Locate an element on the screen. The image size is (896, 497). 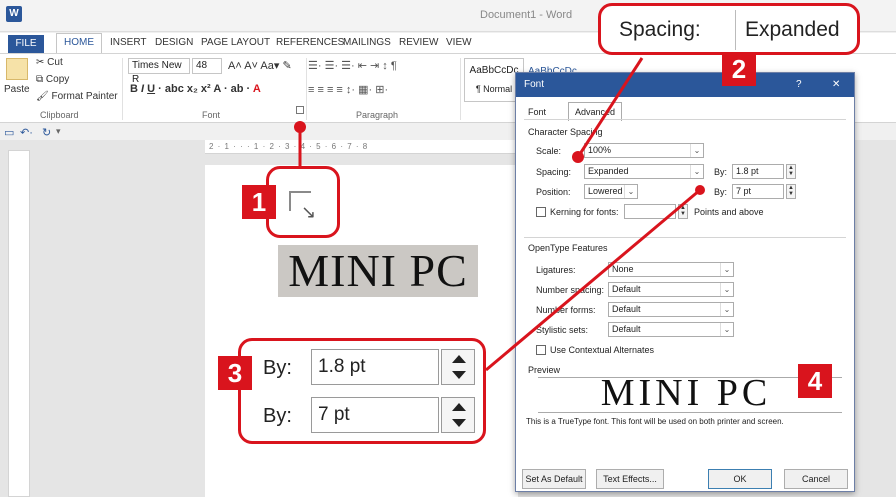
callout-by2-label: By: is located at coordinates (277, 416).